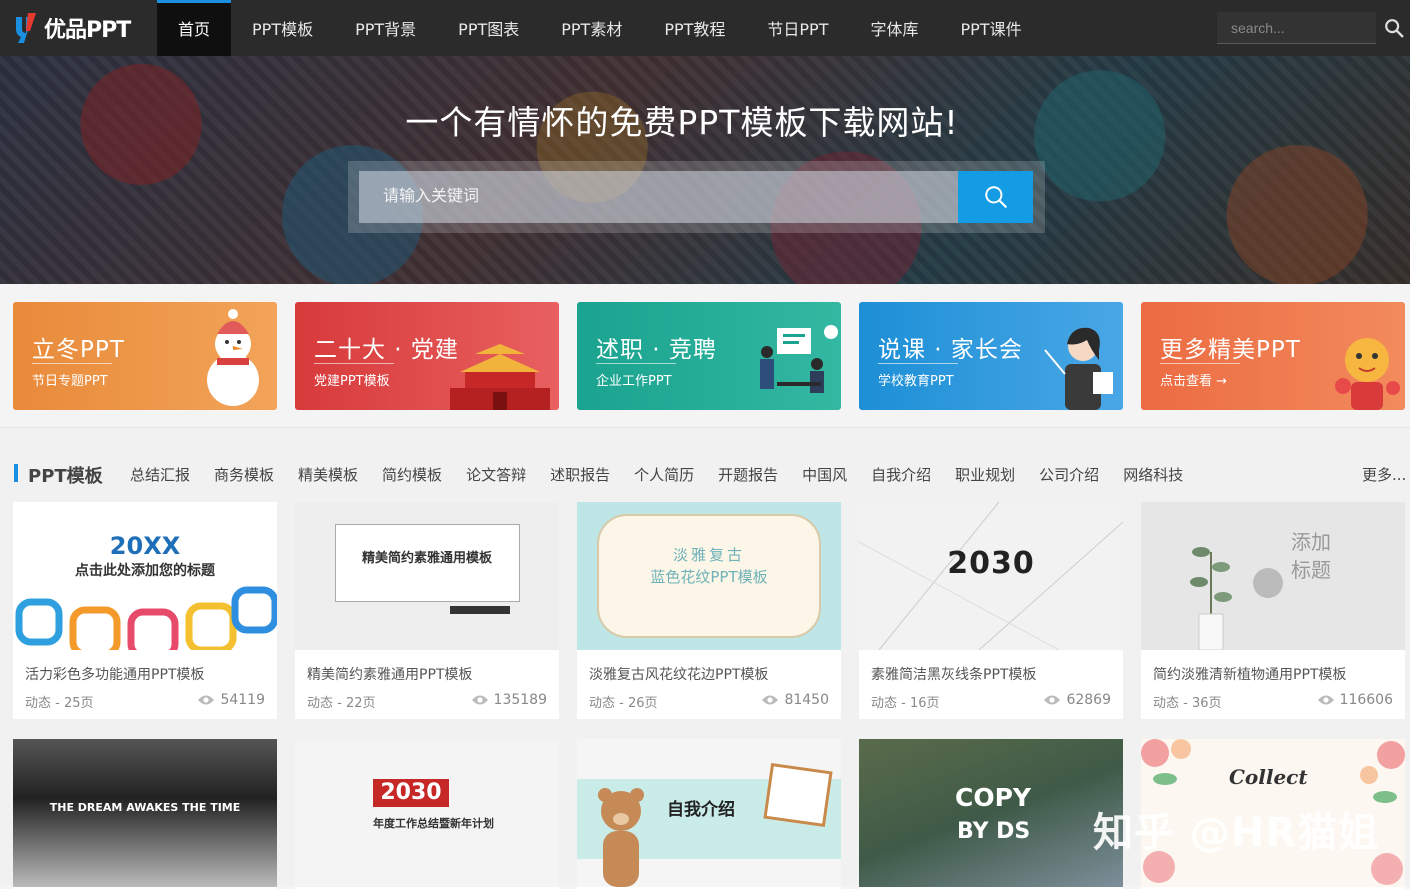  What do you see at coordinates (656, 350) in the screenshot?
I see `banner-title: 述职 · 竞聘` at bounding box center [656, 350].